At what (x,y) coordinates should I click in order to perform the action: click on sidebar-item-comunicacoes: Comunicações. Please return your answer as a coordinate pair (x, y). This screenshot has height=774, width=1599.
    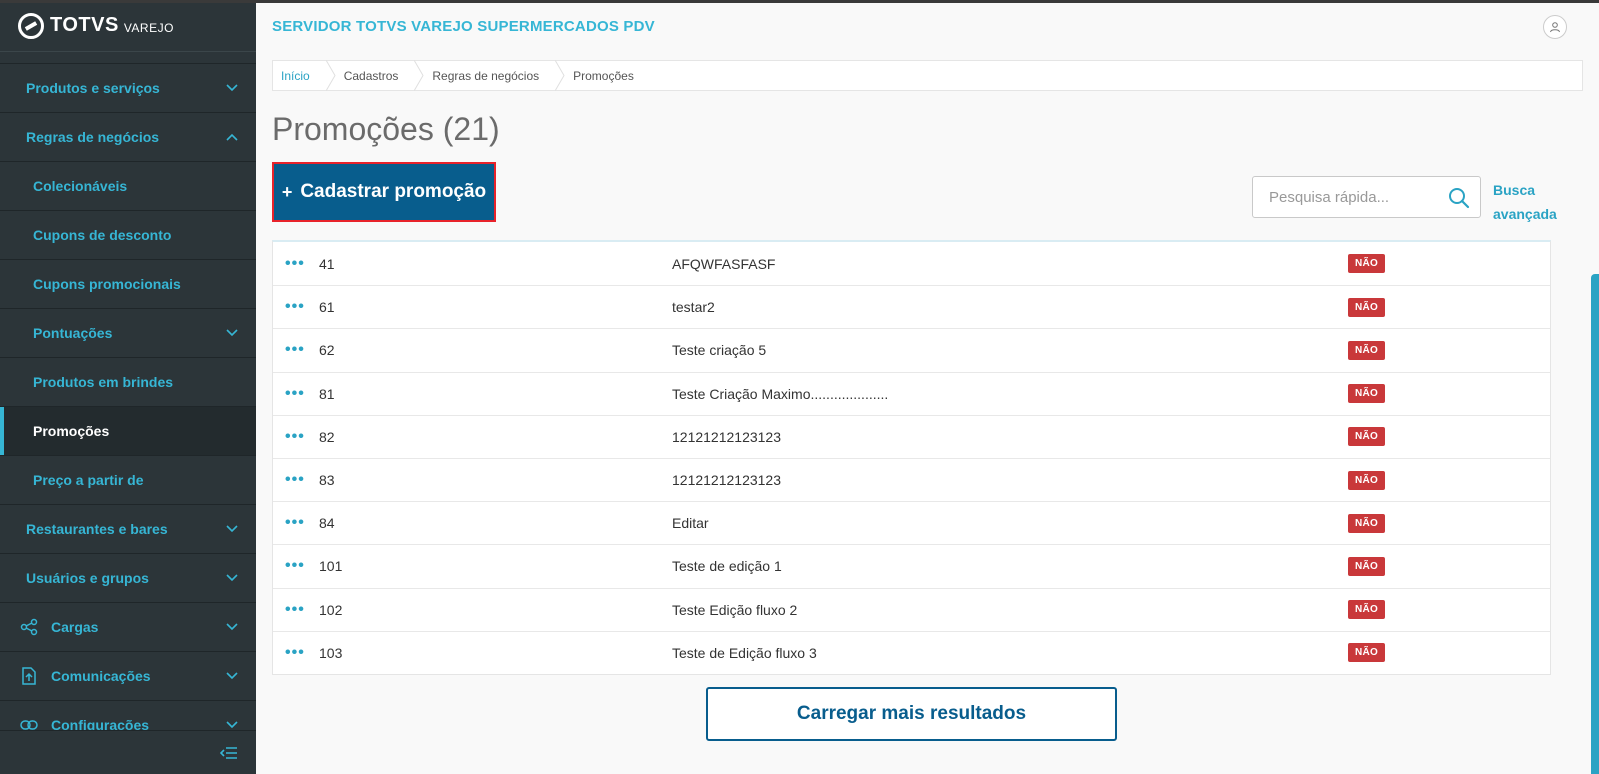
    Looking at the image, I should click on (128, 675).